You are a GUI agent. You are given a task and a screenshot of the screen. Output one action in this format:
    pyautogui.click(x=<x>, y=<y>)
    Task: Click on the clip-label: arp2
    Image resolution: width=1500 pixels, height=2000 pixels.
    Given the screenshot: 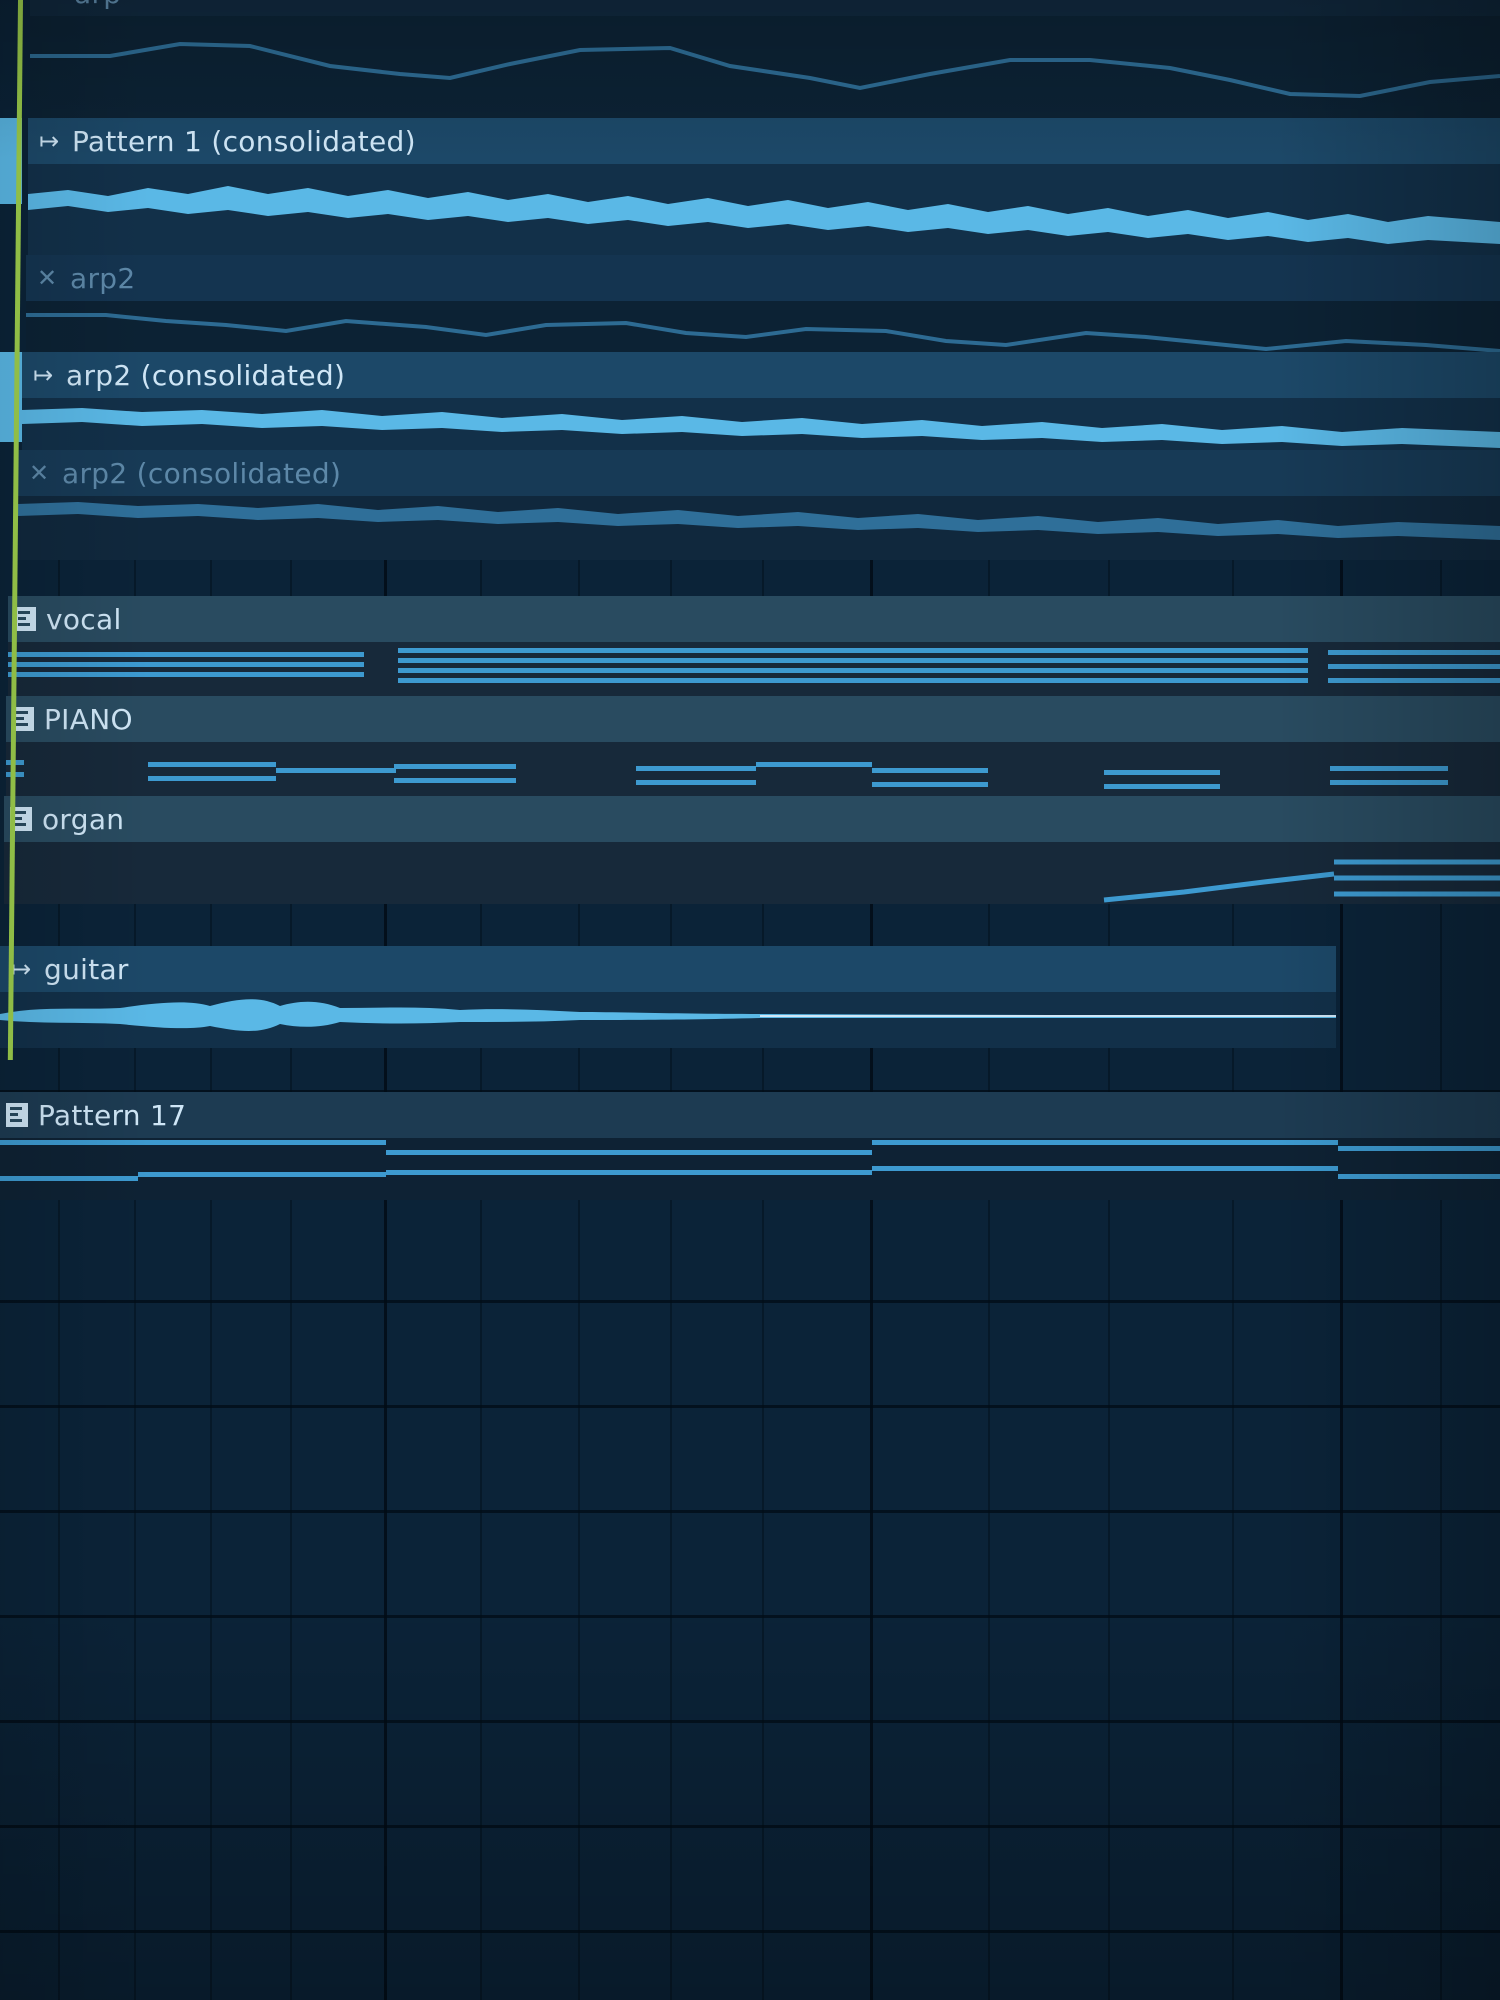 What is the action you would take?
    pyautogui.click(x=103, y=278)
    